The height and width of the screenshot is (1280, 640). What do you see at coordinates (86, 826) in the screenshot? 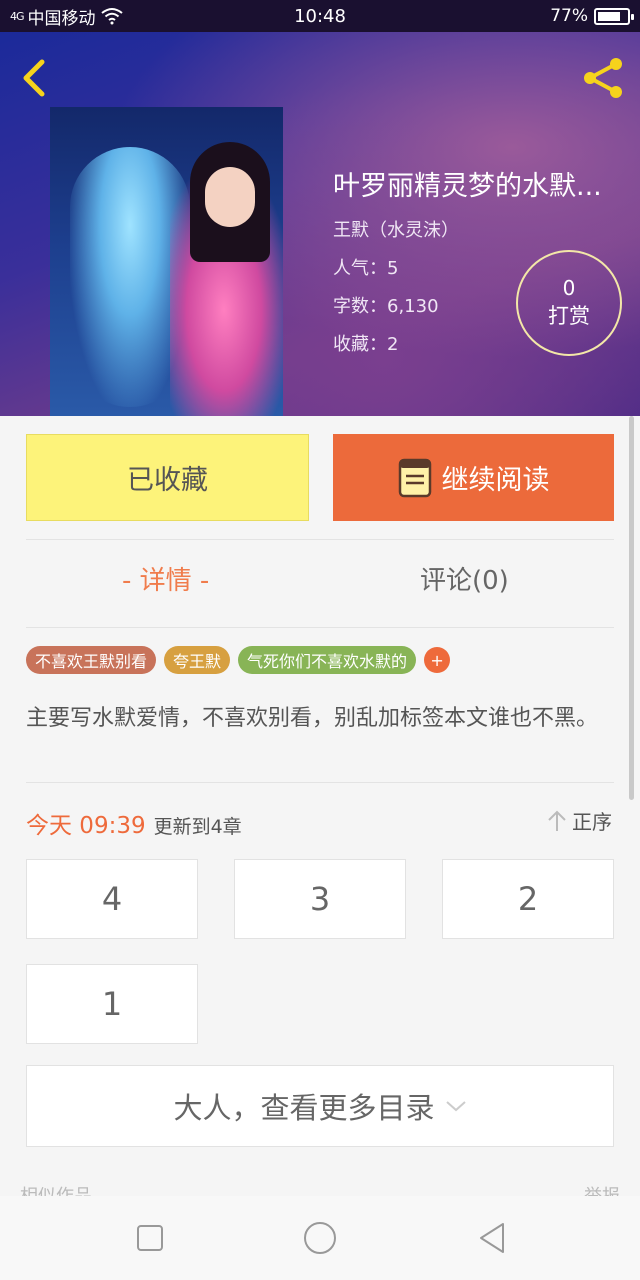
I see `update-time: 今天 09:39` at bounding box center [86, 826].